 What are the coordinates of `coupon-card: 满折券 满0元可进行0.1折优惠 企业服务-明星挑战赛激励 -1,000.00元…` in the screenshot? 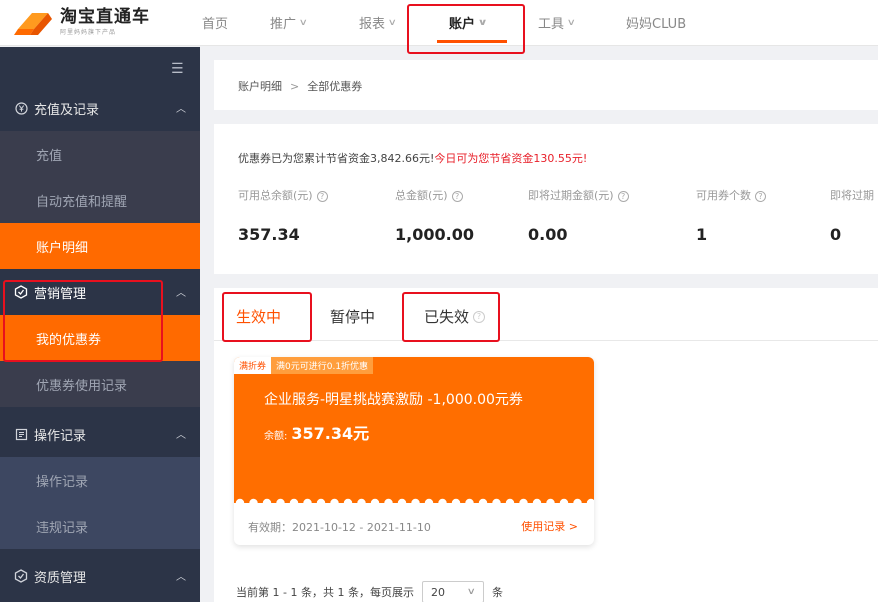 It's located at (414, 451).